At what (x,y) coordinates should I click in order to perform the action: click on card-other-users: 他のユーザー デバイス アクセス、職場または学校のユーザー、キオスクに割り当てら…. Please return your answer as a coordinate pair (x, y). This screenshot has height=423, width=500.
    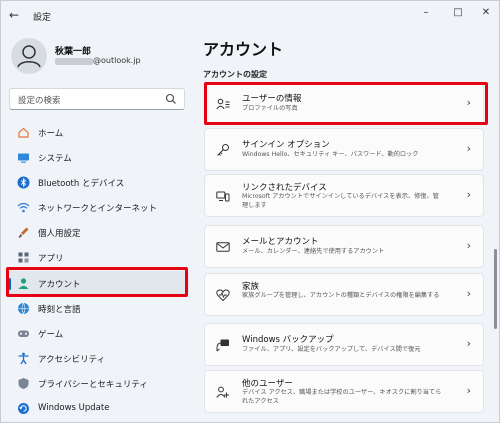
    Looking at the image, I should click on (344, 391).